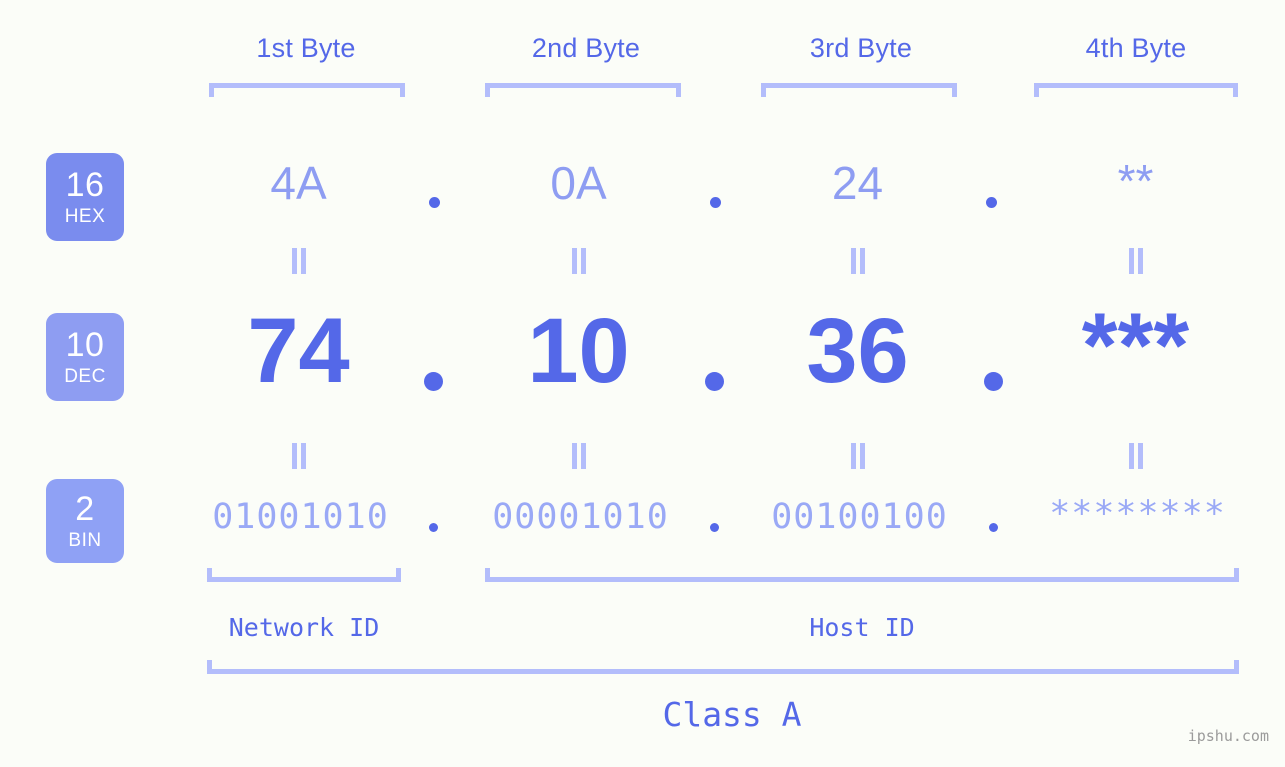 This screenshot has height=767, width=1285. I want to click on base-badge-hex-name: HEX, so click(85, 216).